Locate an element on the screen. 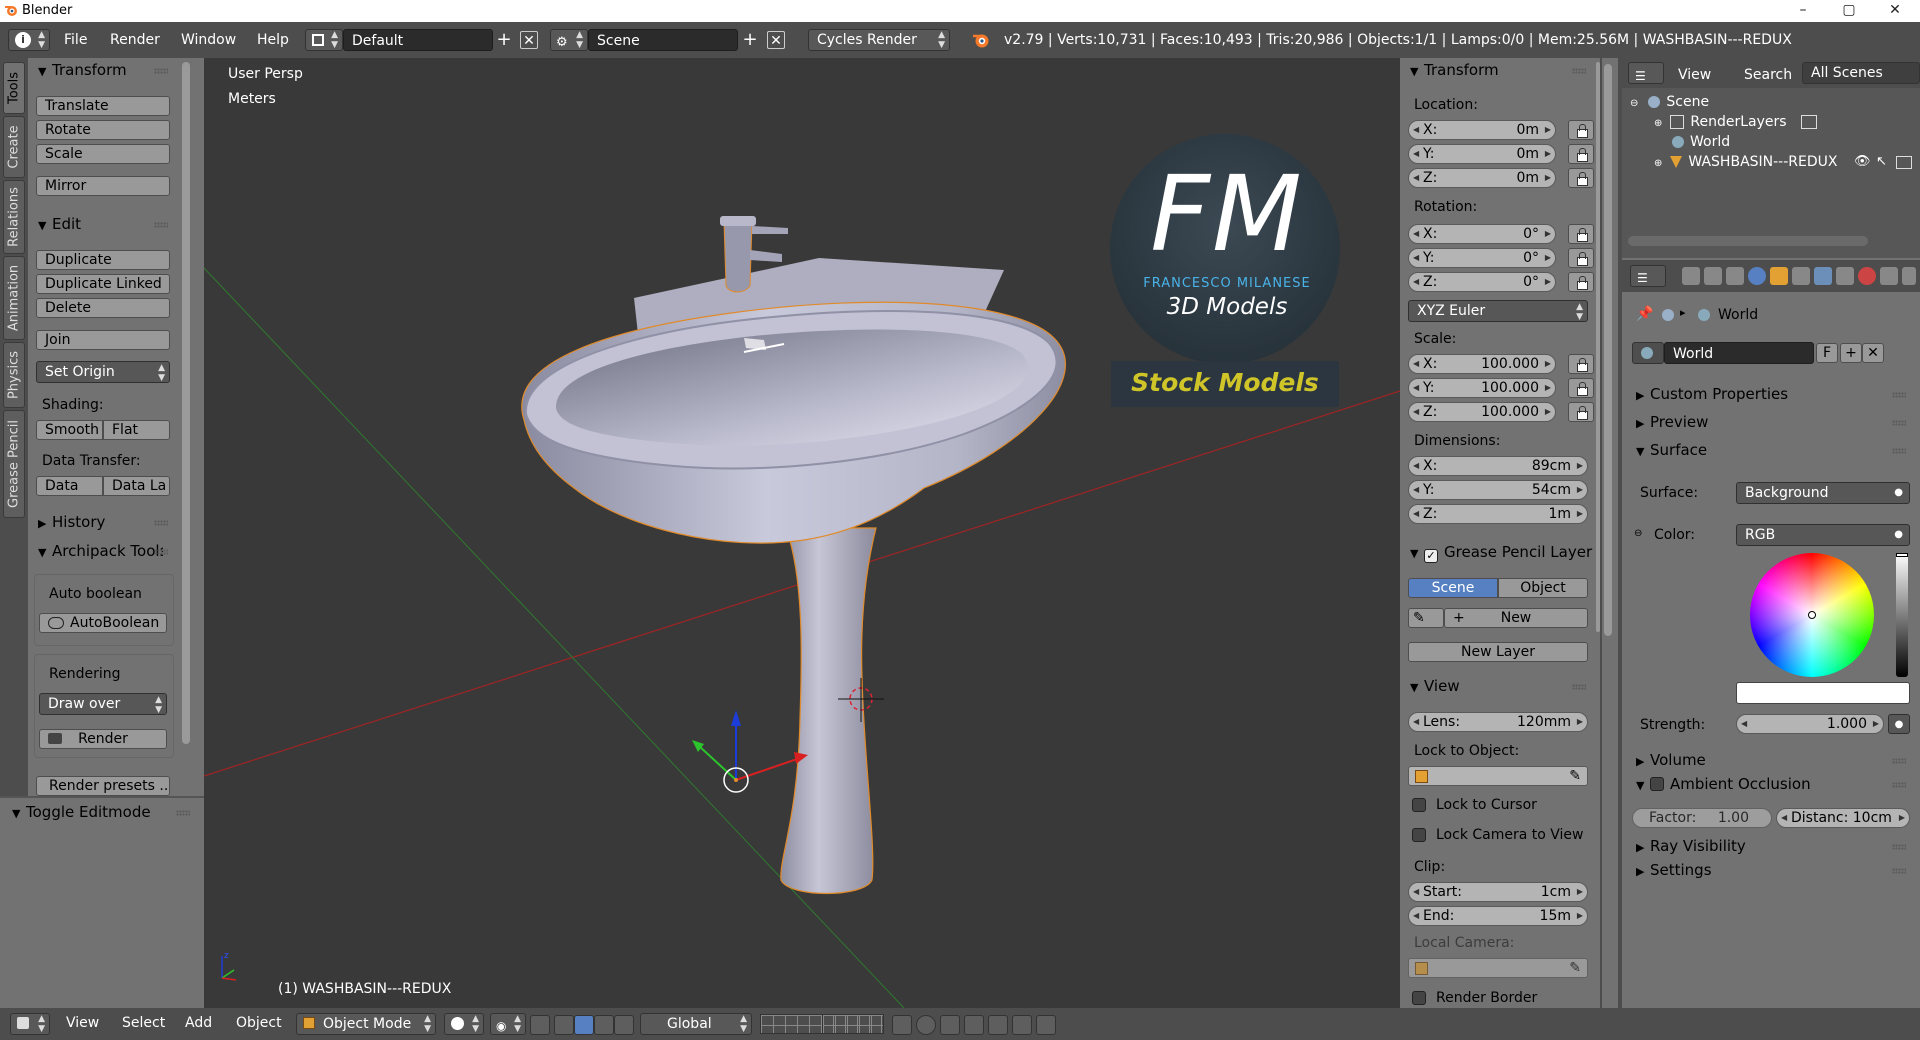 The height and width of the screenshot is (1040, 1920). panel-custom-properties-header: ▶ Custom Properties is located at coordinates (1712, 394).